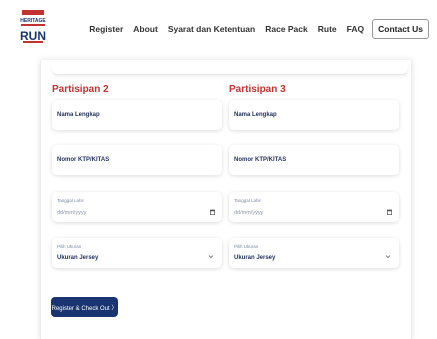 The height and width of the screenshot is (339, 437). Describe the element at coordinates (137, 207) in the screenshot. I see `participant-2-dob-field: Tanggal Lahir dd/mm/yyyy` at that location.